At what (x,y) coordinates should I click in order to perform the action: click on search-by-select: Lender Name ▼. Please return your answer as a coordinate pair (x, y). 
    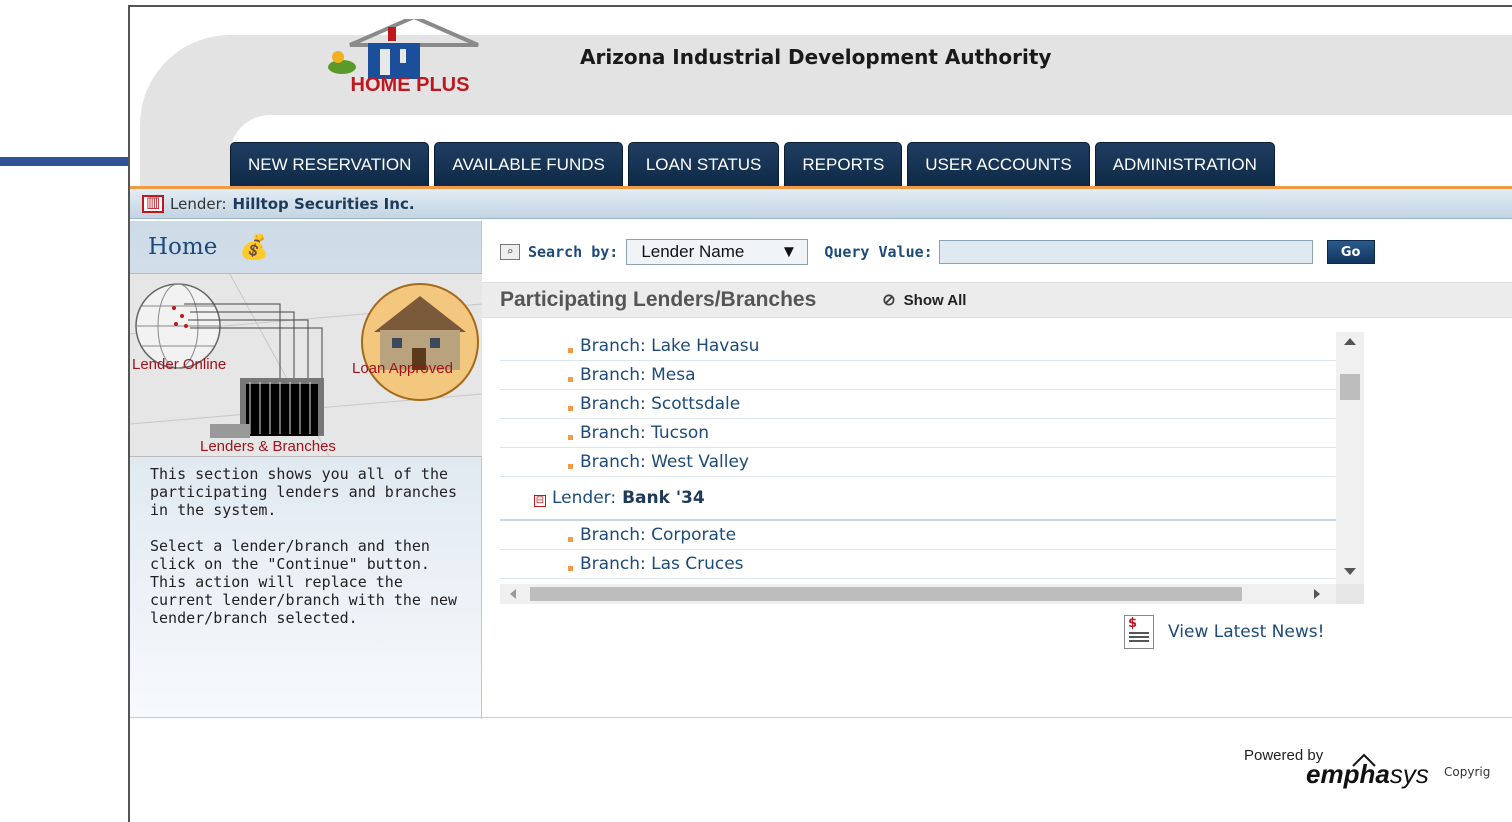
    Looking at the image, I should click on (717, 252).